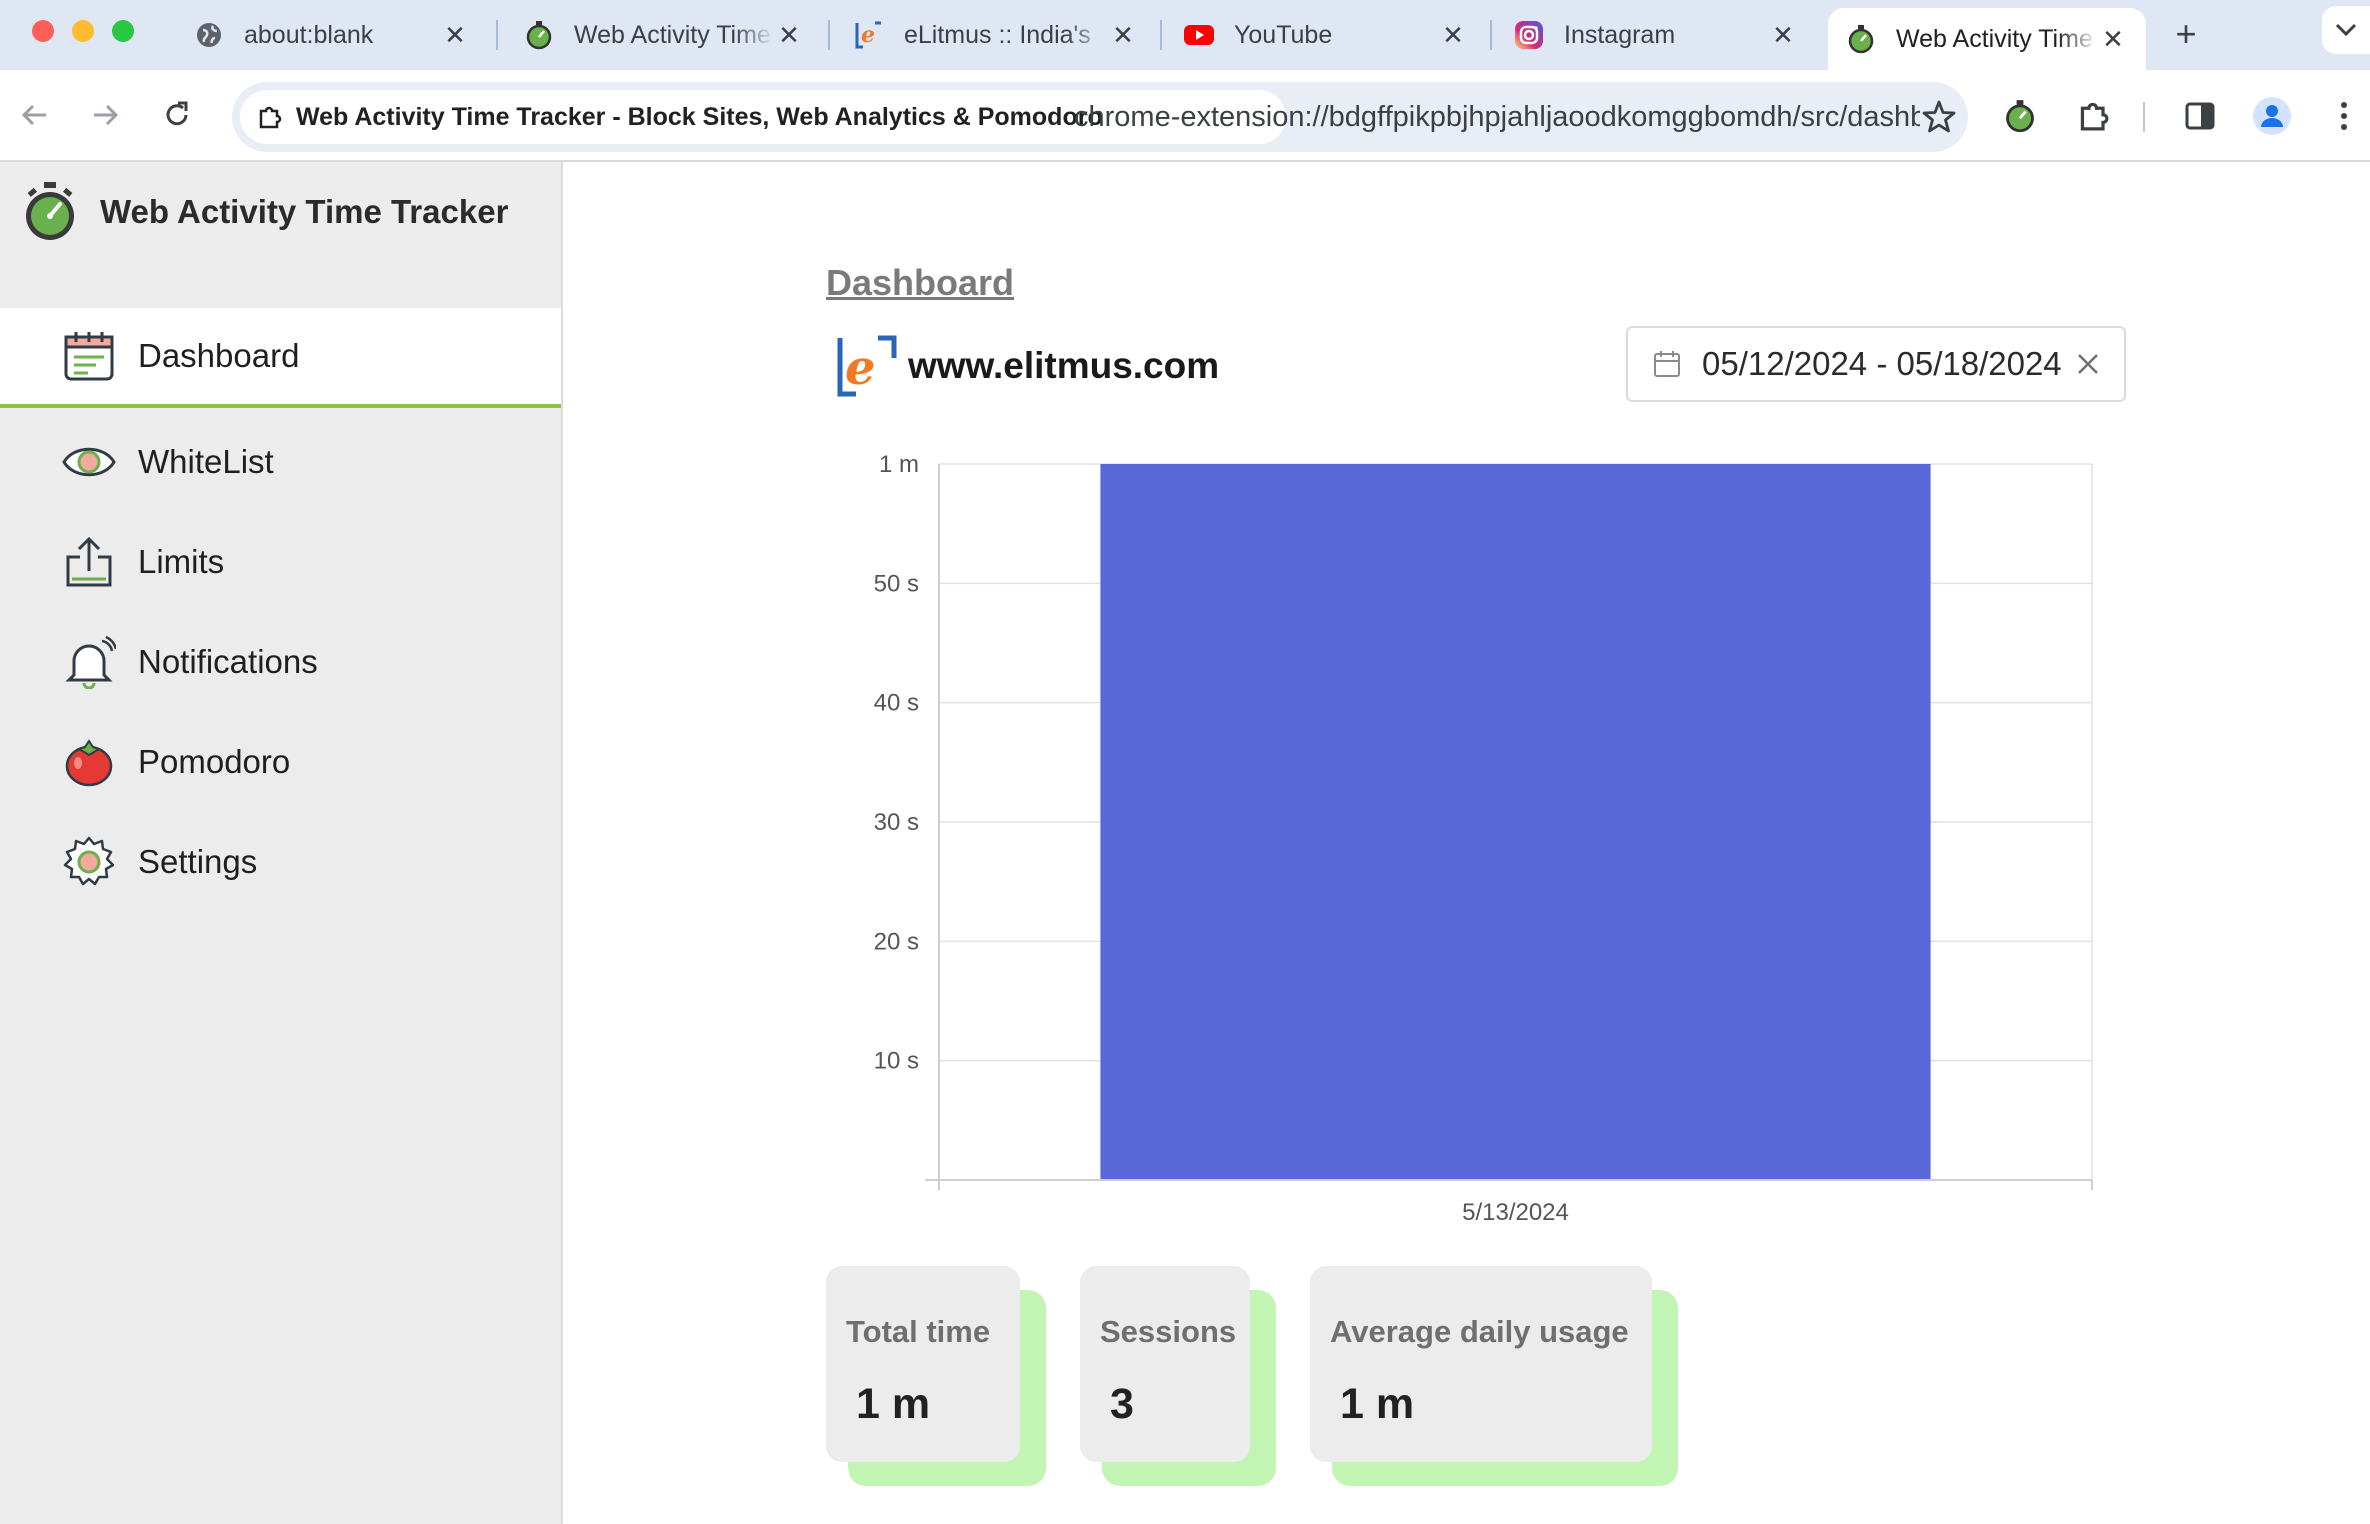 This screenshot has height=1524, width=2370. What do you see at coordinates (198, 861) in the screenshot?
I see `sidebar-item-label: Settings` at bounding box center [198, 861].